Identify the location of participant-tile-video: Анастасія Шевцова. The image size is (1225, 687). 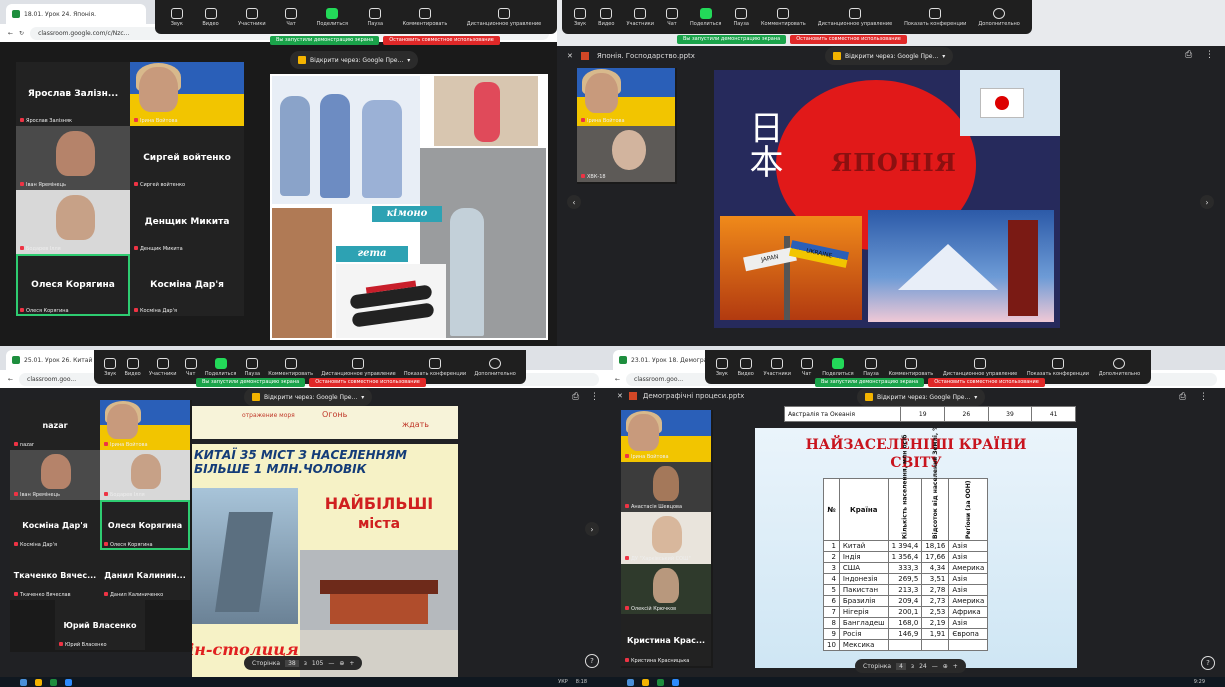
(666, 487).